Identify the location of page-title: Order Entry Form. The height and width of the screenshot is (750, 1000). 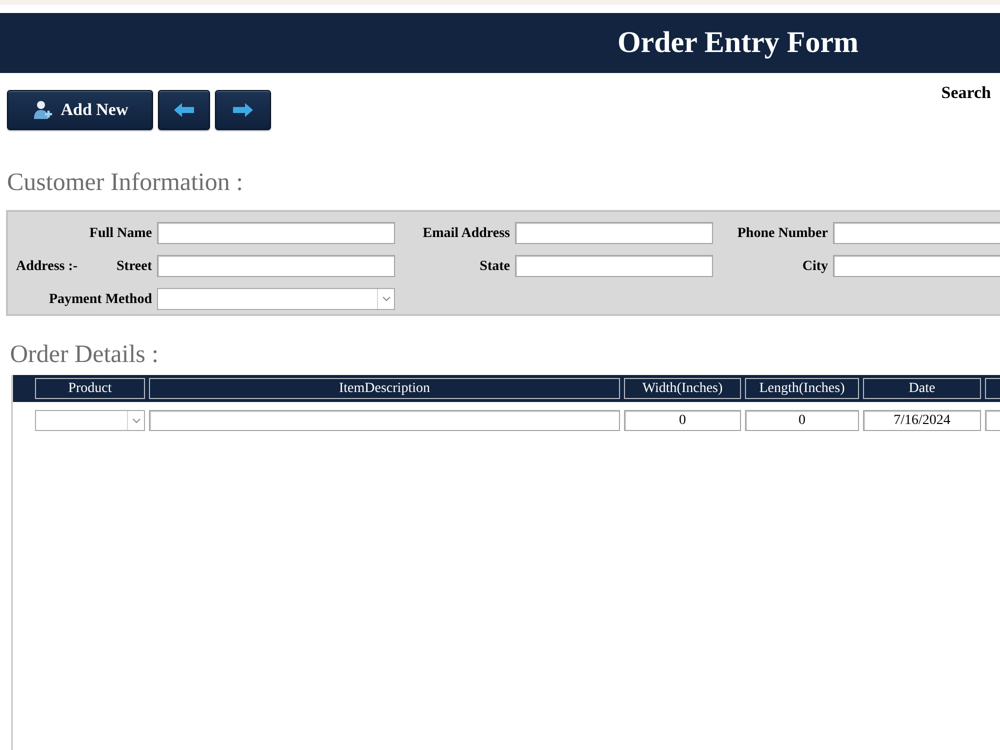
(738, 43).